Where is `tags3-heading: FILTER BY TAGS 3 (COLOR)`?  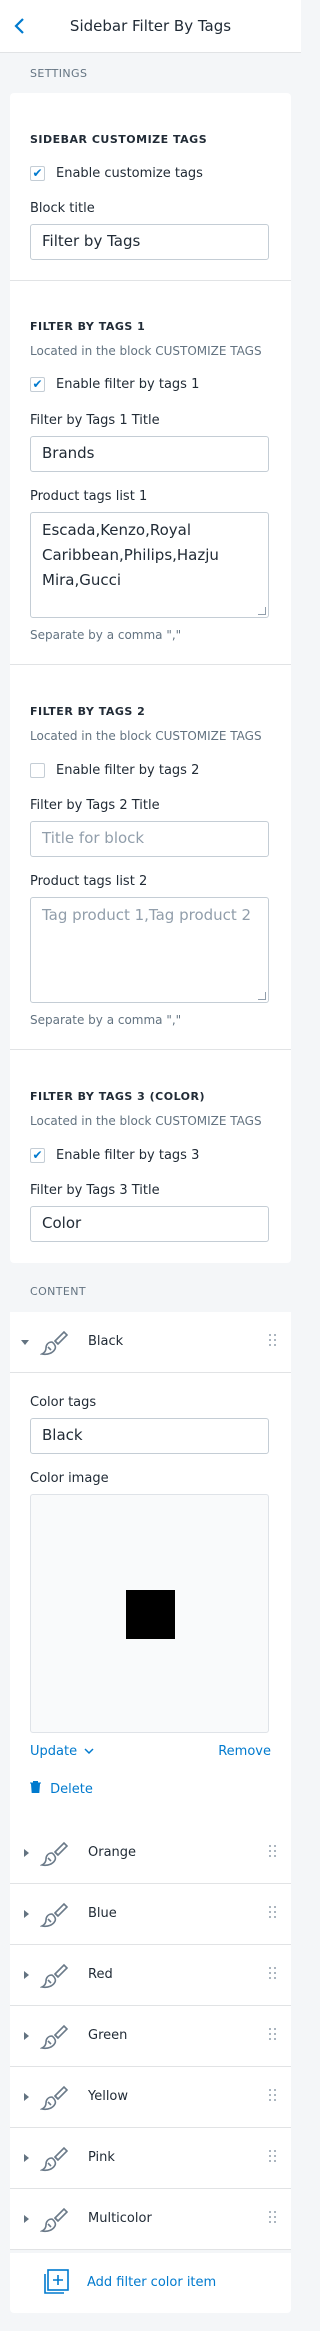
tags3-heading: FILTER BY TAGS 3 (COLOR) is located at coordinates (118, 1096).